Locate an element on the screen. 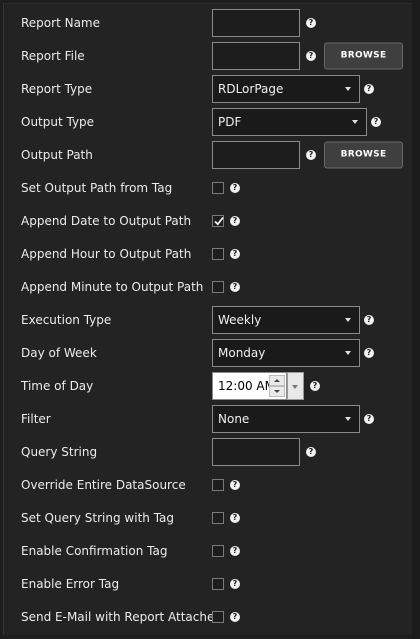 The image size is (420, 639). time-of-day-label: Time of Day is located at coordinates (57, 385).